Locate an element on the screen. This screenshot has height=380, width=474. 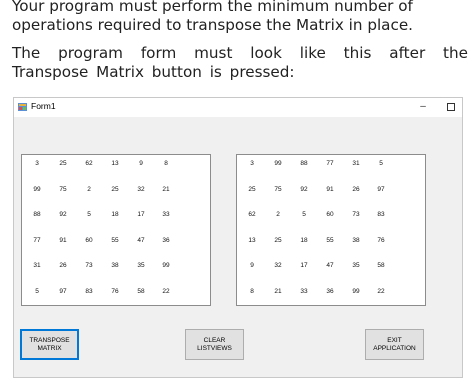
minimize-button: – is located at coordinates (423, 107).